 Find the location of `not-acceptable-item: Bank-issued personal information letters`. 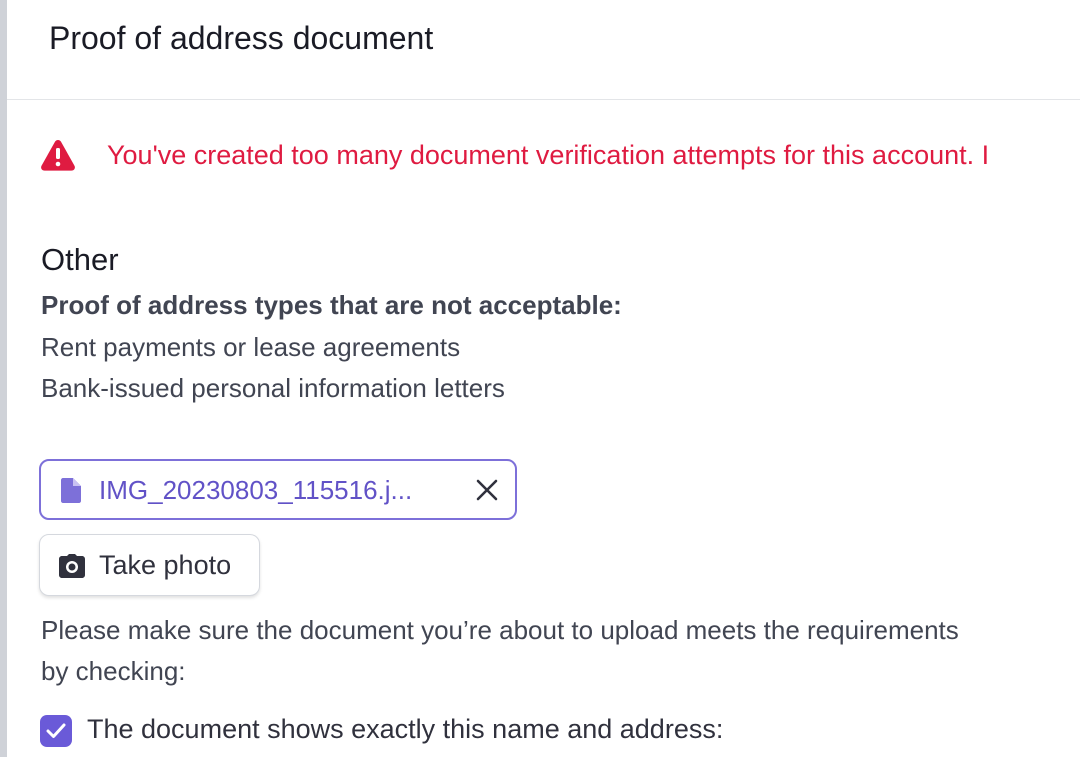

not-acceptable-item: Bank-issued personal information letters is located at coordinates (273, 388).